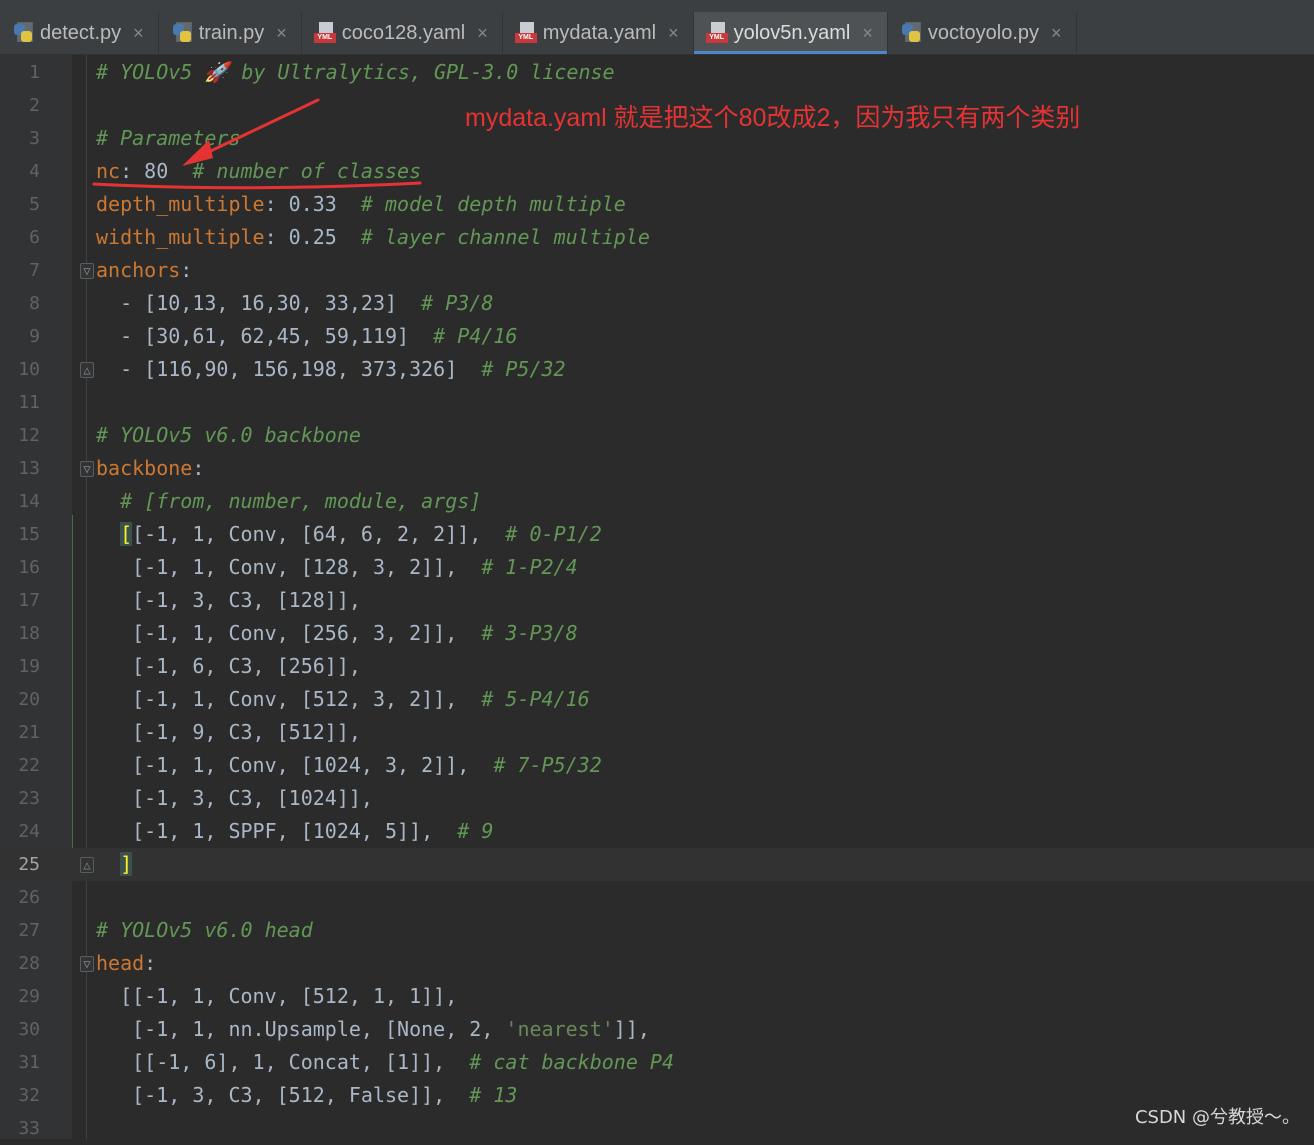 Image resolution: width=1314 pixels, height=1145 pixels. Describe the element at coordinates (657, 798) in the screenshot. I see `code-line: 23 [-1, 3, C3, [1024]],` at that location.